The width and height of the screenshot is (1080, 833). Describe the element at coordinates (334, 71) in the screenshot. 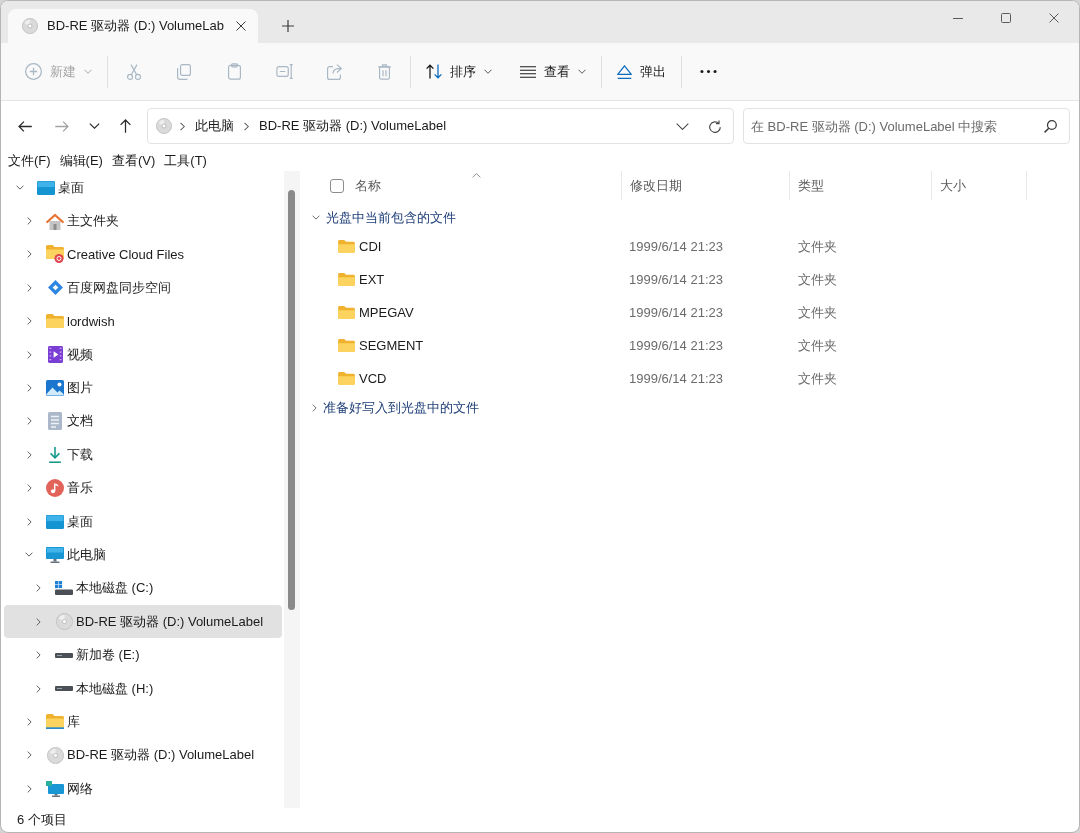

I see `share-icon` at that location.